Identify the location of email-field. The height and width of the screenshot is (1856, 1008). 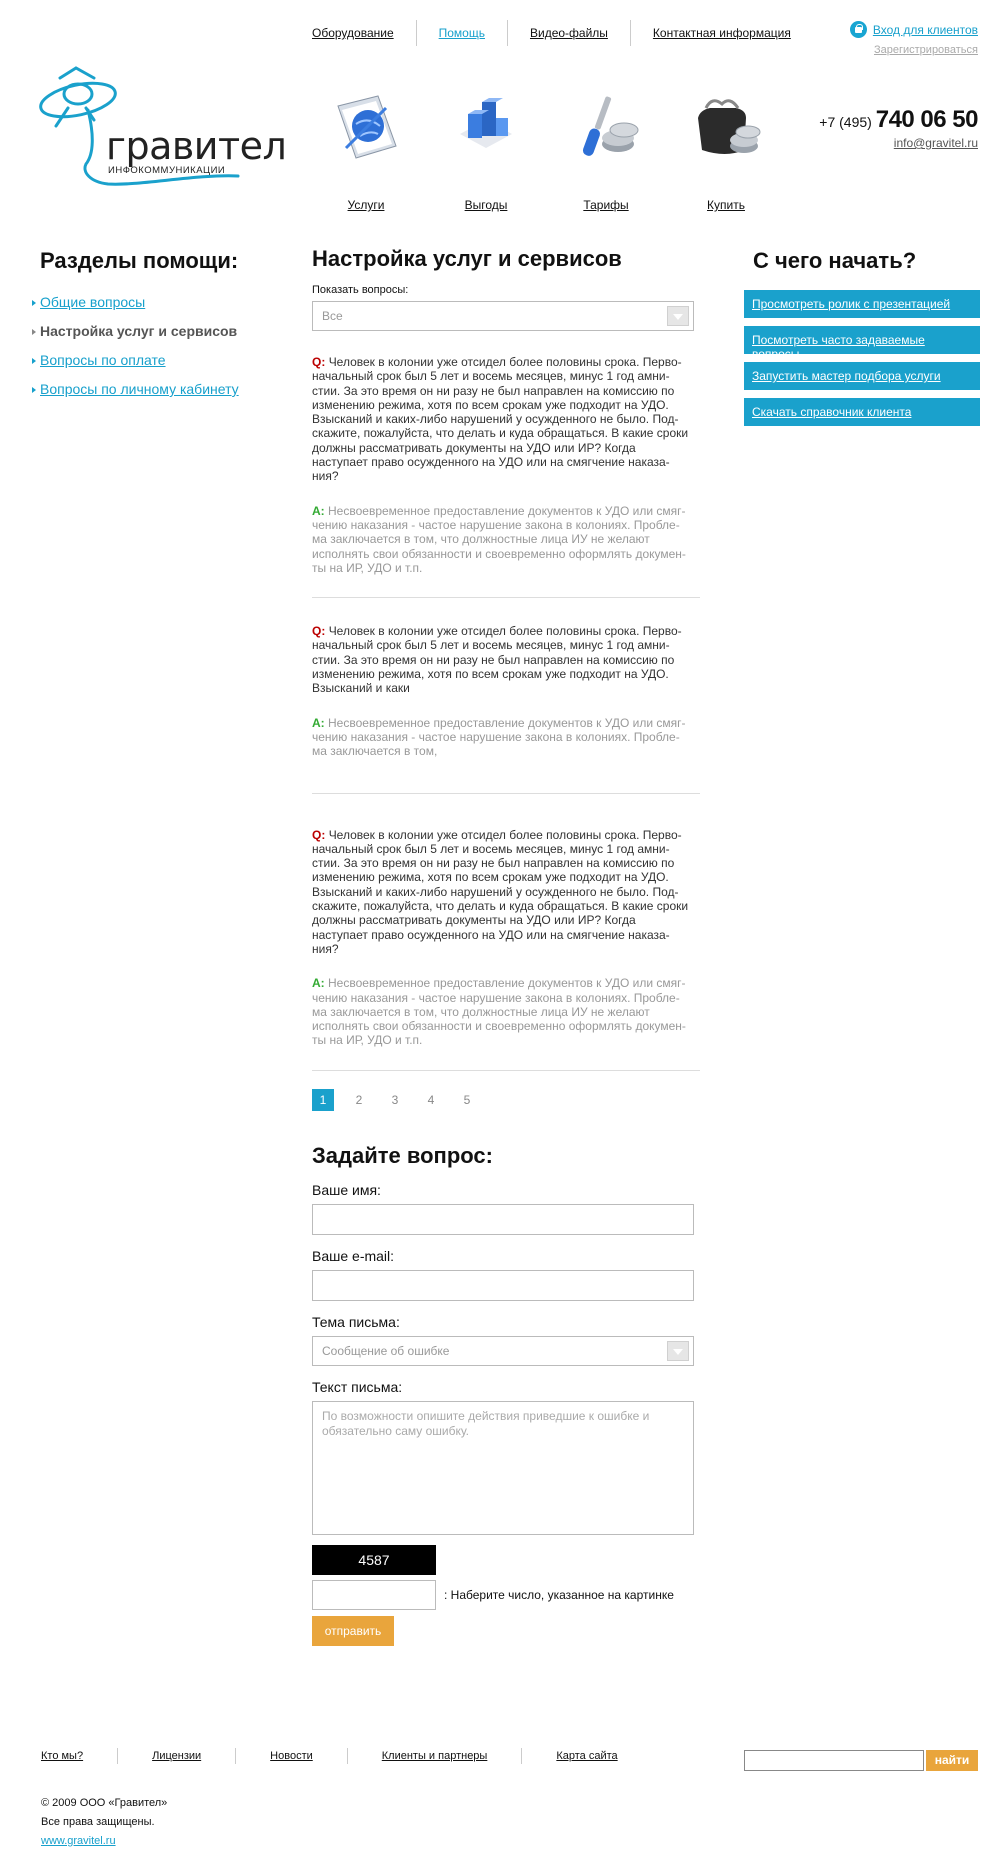
(503, 1285).